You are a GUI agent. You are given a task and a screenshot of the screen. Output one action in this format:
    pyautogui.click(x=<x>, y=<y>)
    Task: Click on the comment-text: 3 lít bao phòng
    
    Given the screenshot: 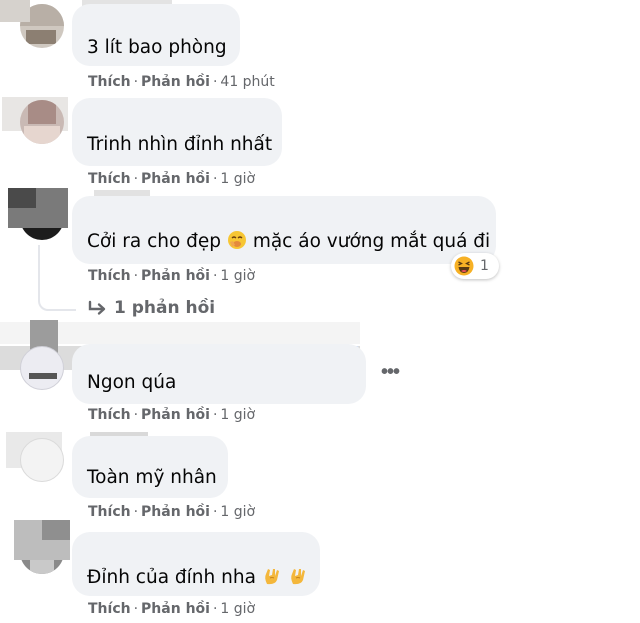 What is the action you would take?
    pyautogui.click(x=157, y=47)
    